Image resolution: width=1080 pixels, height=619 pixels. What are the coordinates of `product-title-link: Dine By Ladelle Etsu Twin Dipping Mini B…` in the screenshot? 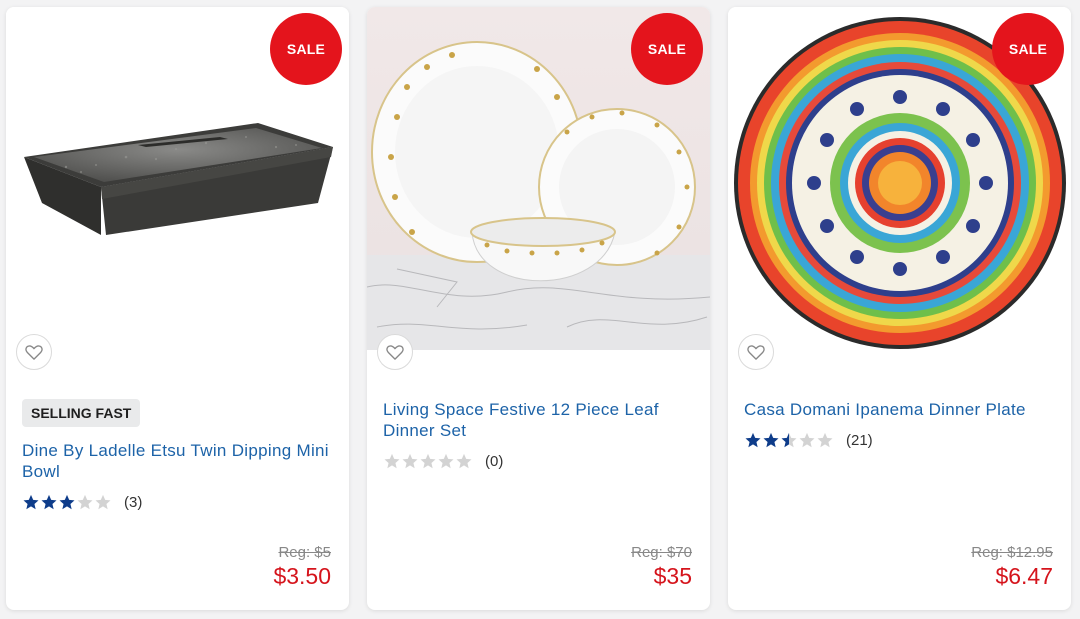 It's located at (177, 461).